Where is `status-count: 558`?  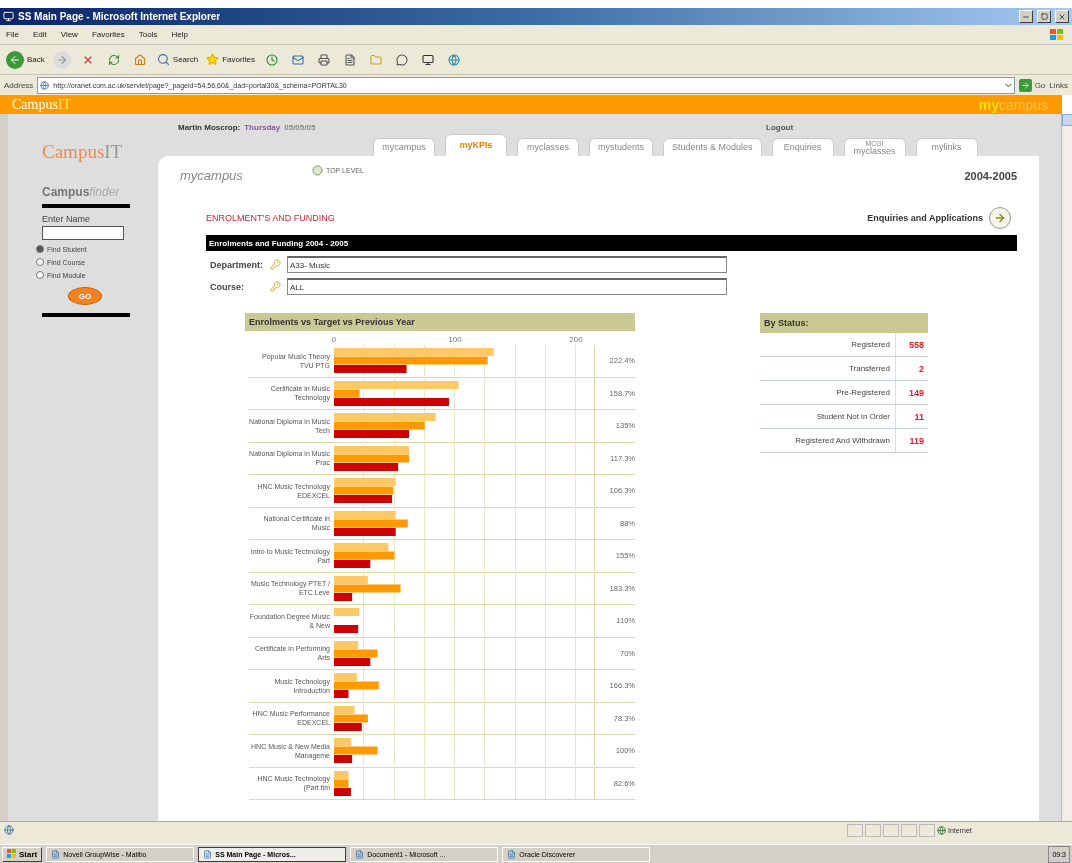 status-count: 558 is located at coordinates (916, 344).